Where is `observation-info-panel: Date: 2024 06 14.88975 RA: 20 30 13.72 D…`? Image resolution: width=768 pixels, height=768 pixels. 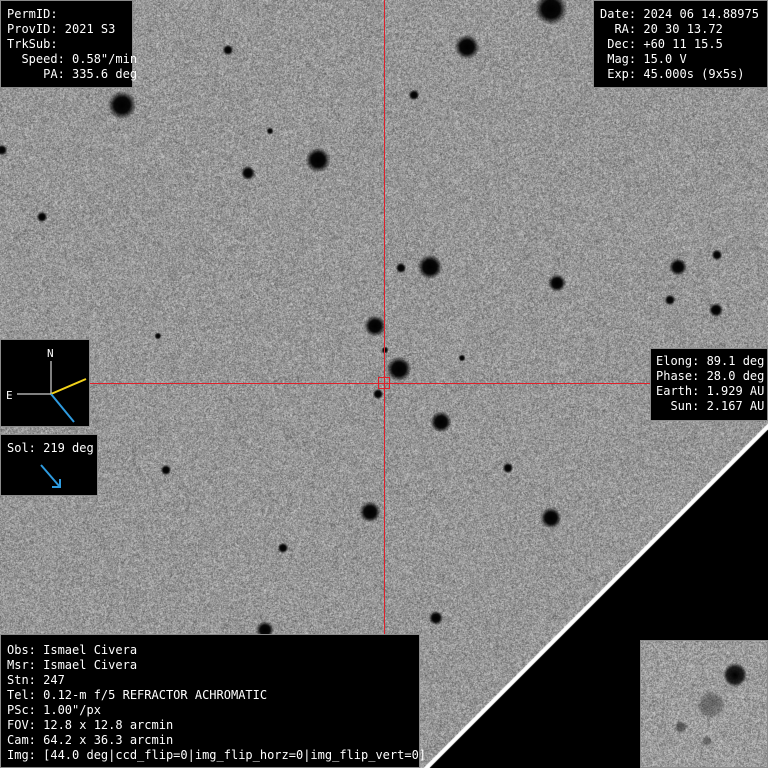 observation-info-panel: Date: 2024 06 14.88975 RA: 20 30 13.72 D… is located at coordinates (680, 44).